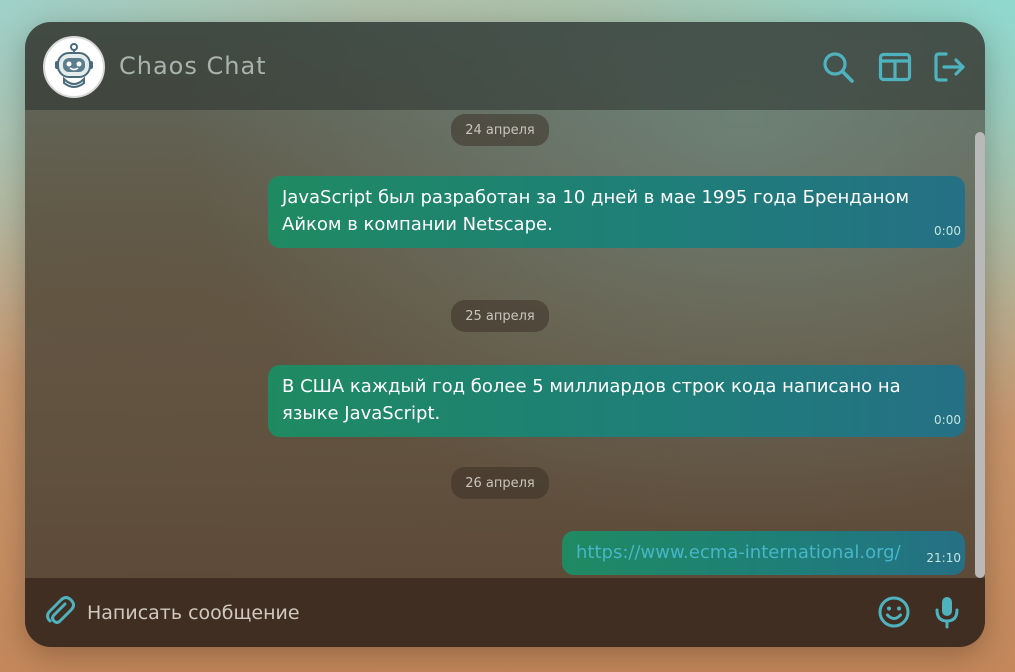  Describe the element at coordinates (894, 612) in the screenshot. I see `emoji-icon` at that location.